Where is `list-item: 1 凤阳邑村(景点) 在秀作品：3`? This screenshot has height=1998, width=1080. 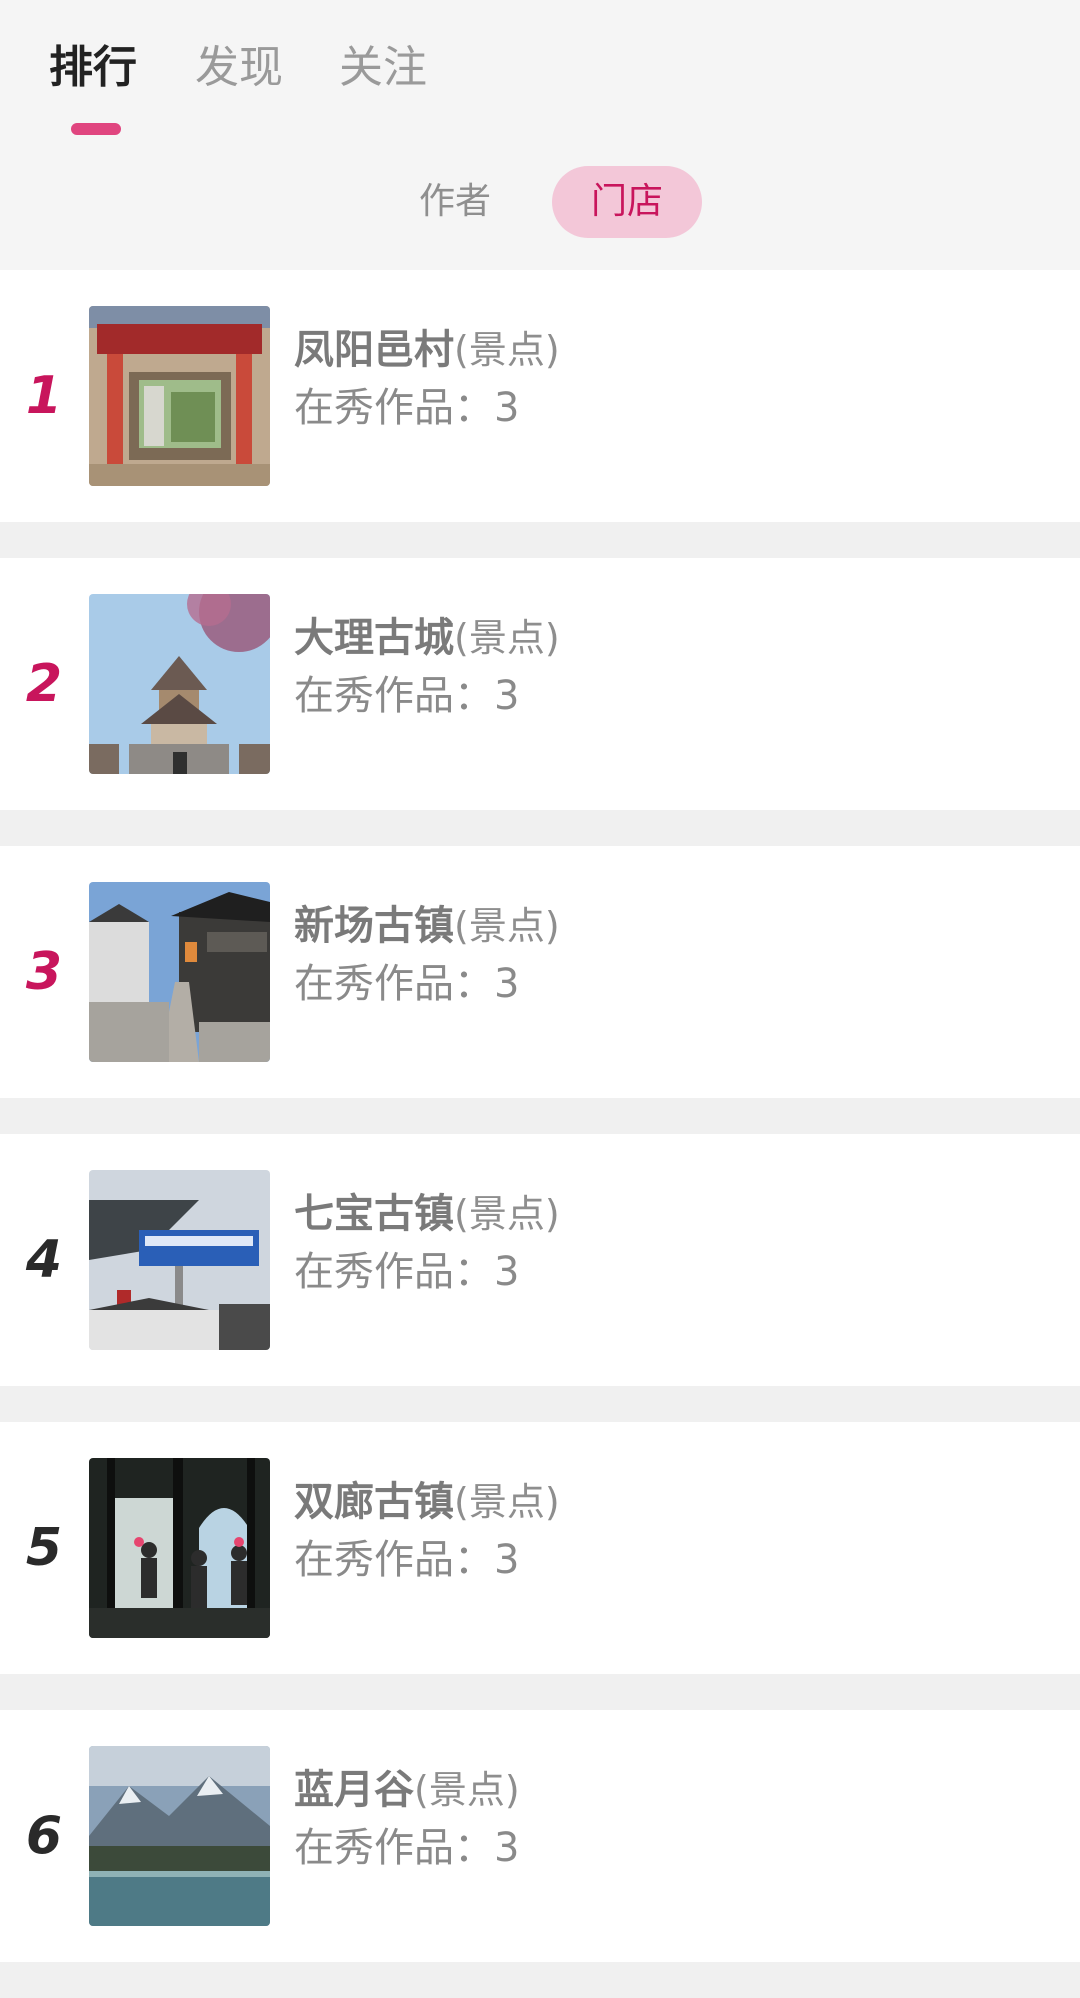
list-item: 1 凤阳邑村(景点) 在秀作品：3 is located at coordinates (540, 396).